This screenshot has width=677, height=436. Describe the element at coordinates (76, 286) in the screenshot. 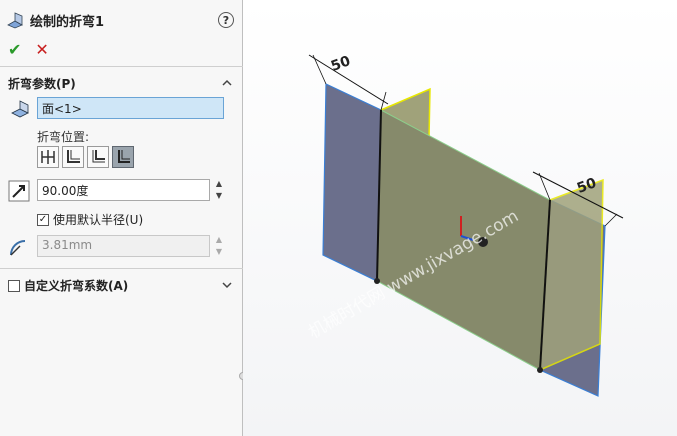

I see `section-label: 自定义折弯系数(A)` at that location.